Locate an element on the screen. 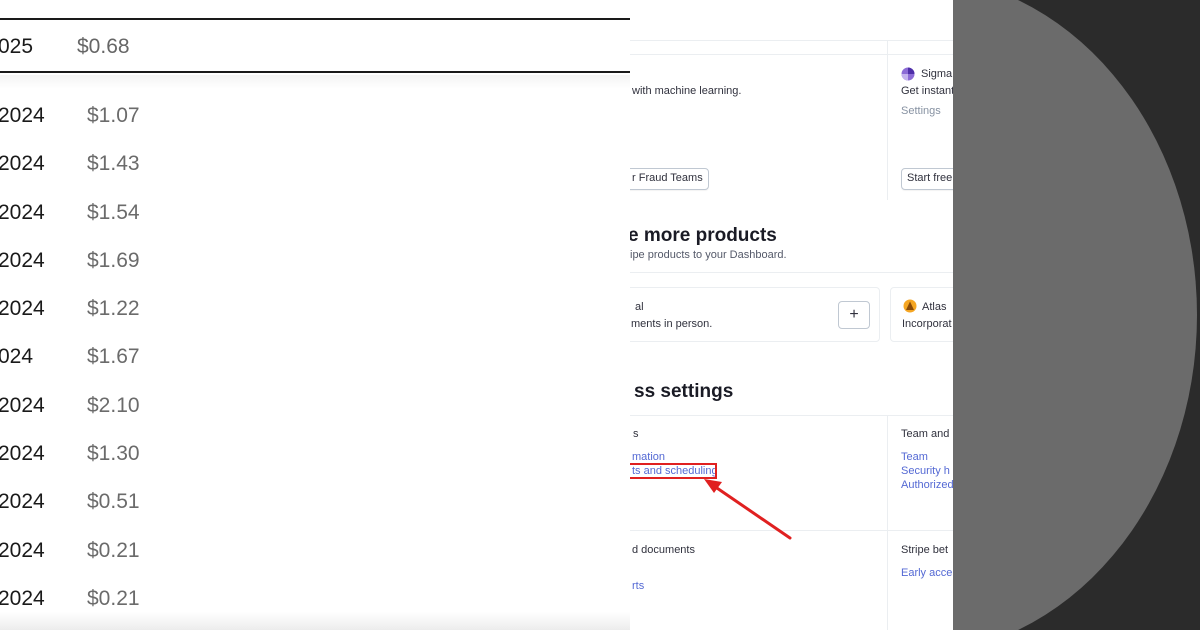 Image resolution: width=1200 pixels, height=630 pixels. row-price: $1.67 is located at coordinates (113, 357).